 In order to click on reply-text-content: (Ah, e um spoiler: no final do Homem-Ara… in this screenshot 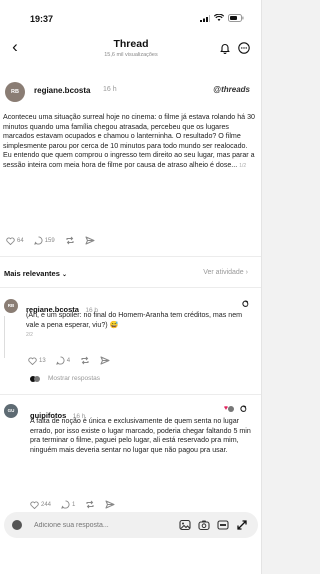, I will do `click(134, 320)`.